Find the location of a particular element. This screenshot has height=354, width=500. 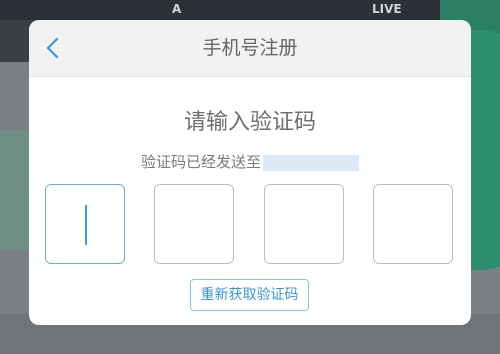

code-sent-notice: 验证码已经发送至 is located at coordinates (250, 161).